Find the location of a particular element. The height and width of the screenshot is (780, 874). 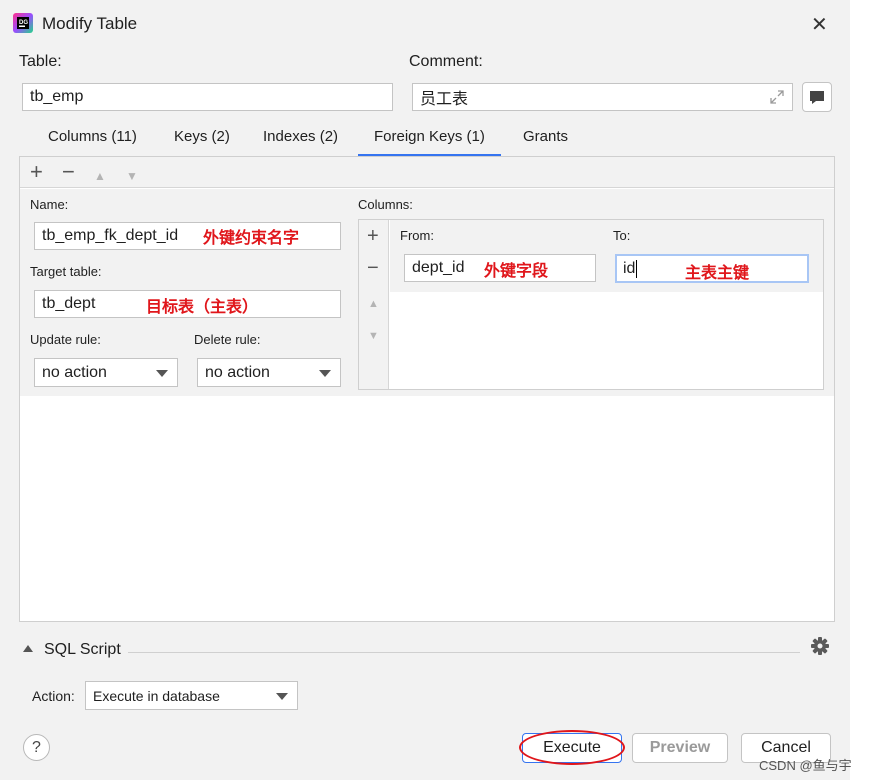

comment-bubble-button is located at coordinates (817, 97).